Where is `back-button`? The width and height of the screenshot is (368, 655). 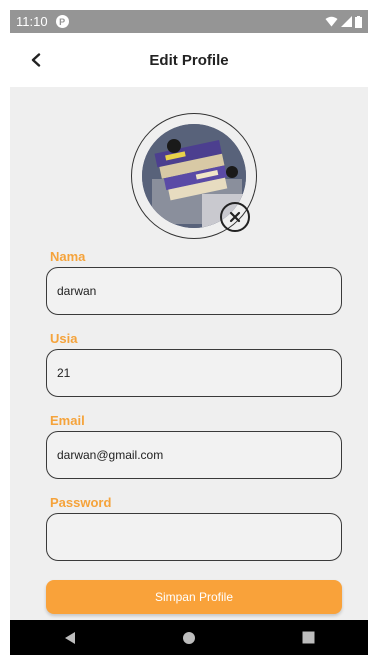 back-button is located at coordinates (36, 60).